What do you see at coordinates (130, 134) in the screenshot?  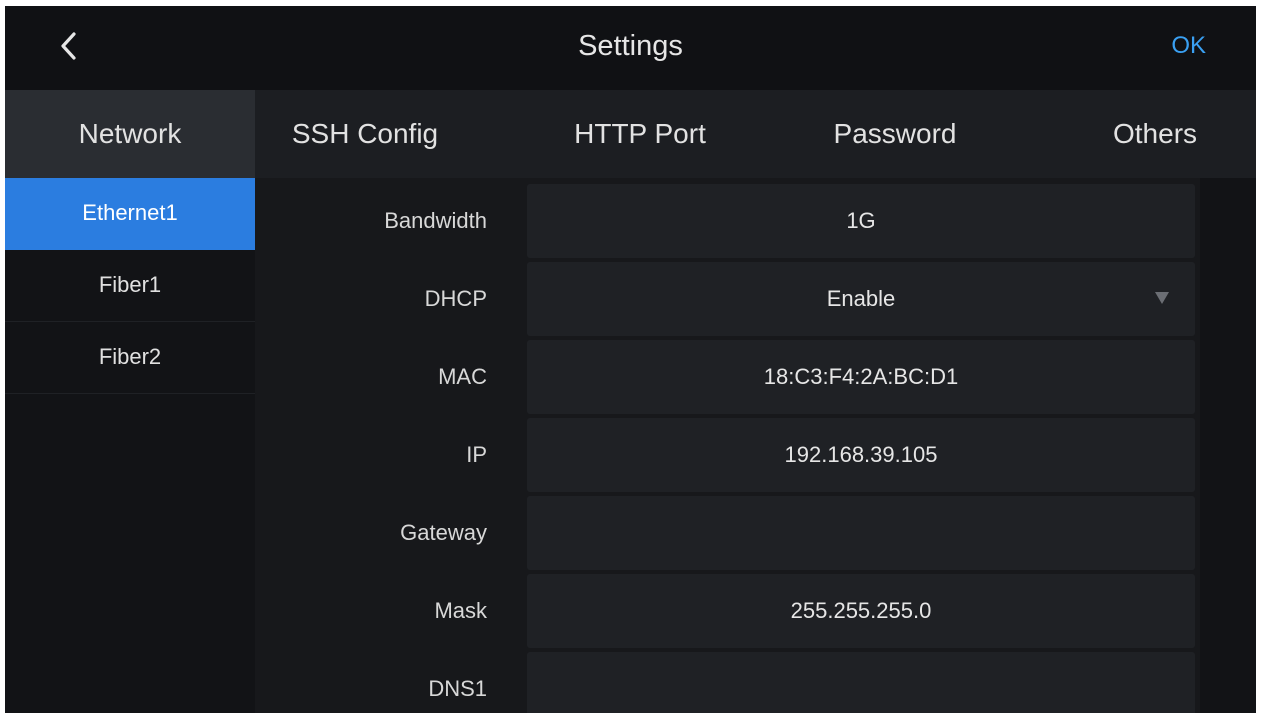 I see `tab-network: Network` at bounding box center [130, 134].